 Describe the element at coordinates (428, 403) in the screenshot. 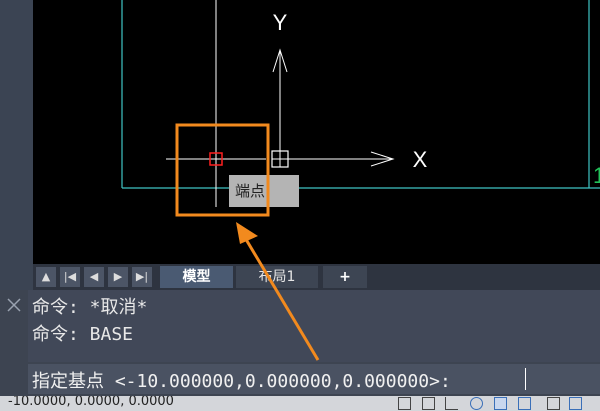

I see `snap-mode-icon` at that location.